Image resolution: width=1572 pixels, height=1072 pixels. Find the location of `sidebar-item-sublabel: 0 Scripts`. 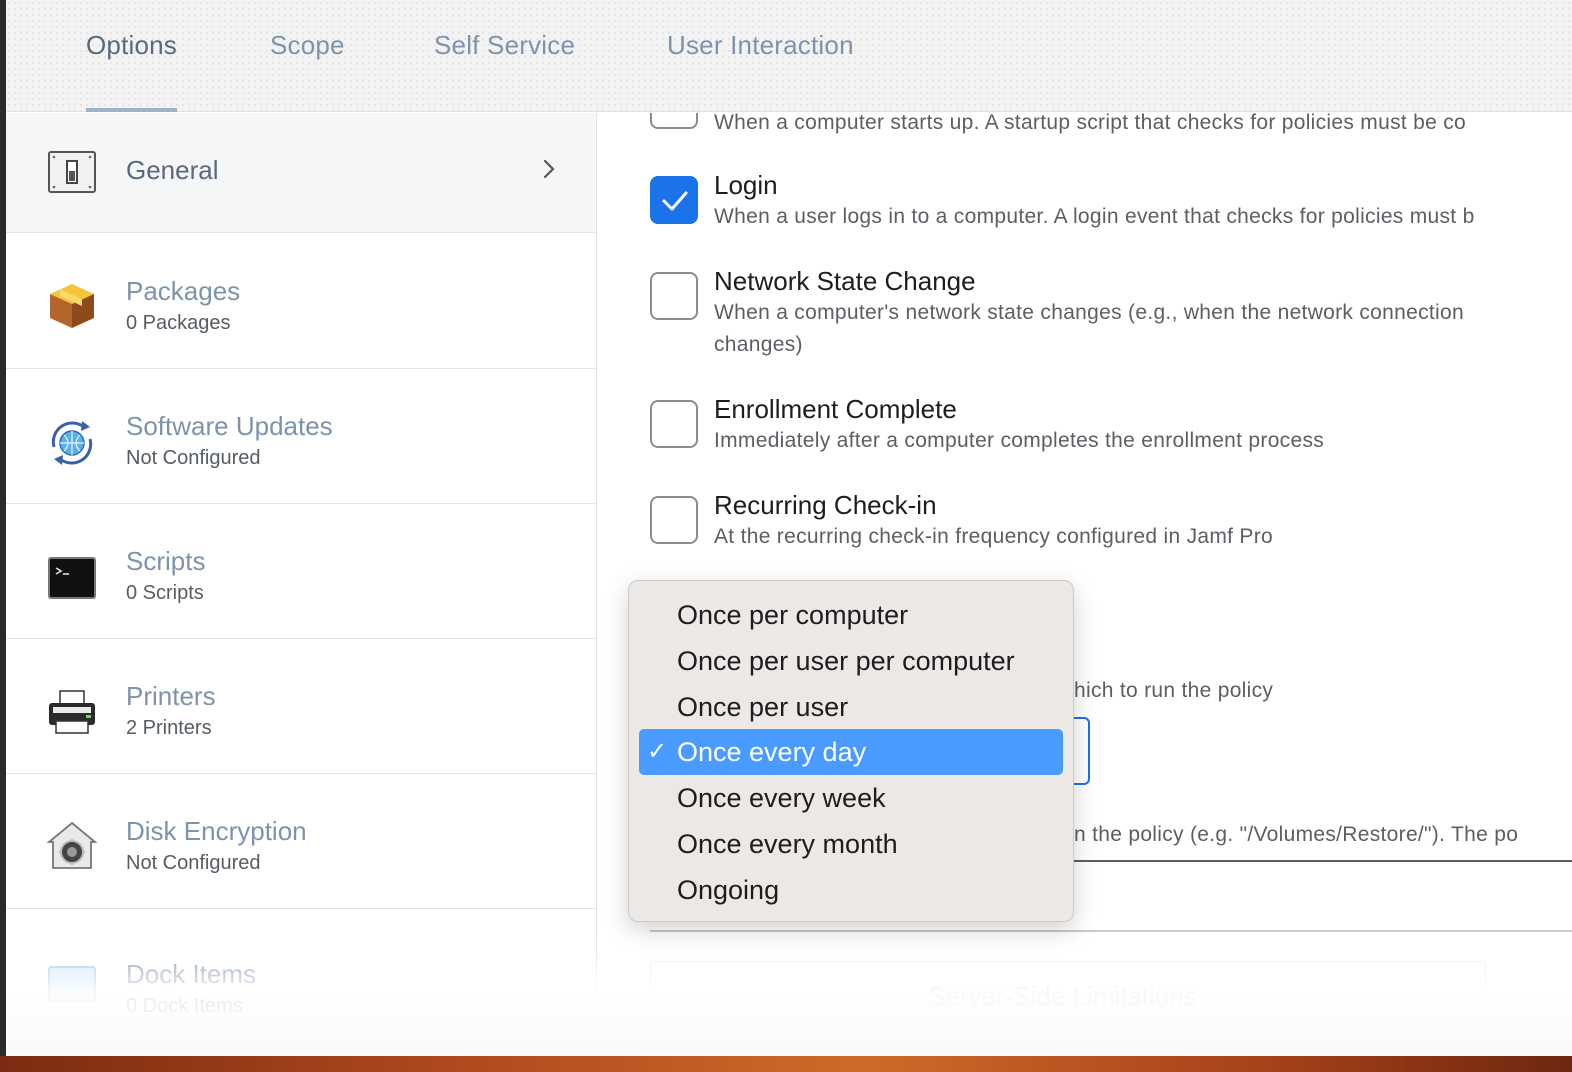

sidebar-item-sublabel: 0 Scripts is located at coordinates (165, 593).